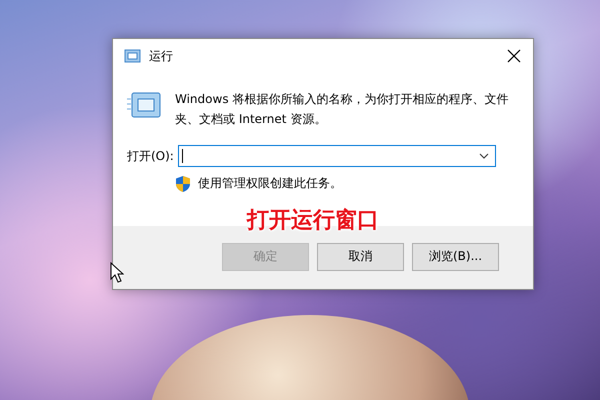  What do you see at coordinates (337, 156) in the screenshot?
I see `command-field` at bounding box center [337, 156].